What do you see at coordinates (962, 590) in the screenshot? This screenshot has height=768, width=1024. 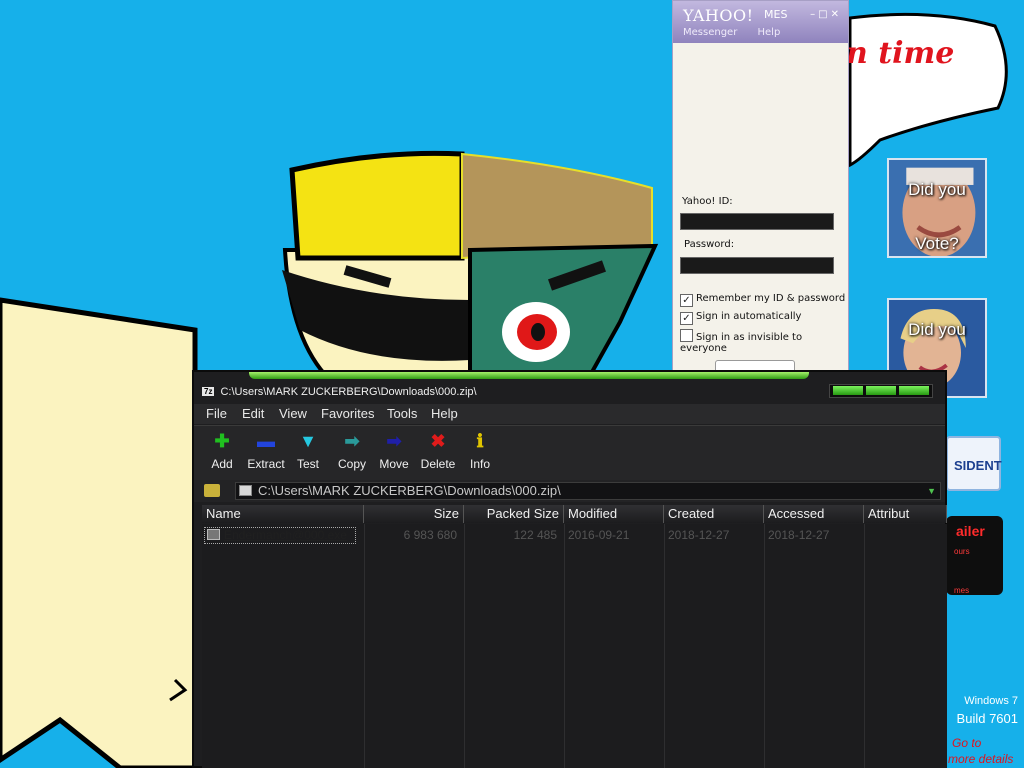 I see `trailer-text: mes` at bounding box center [962, 590].